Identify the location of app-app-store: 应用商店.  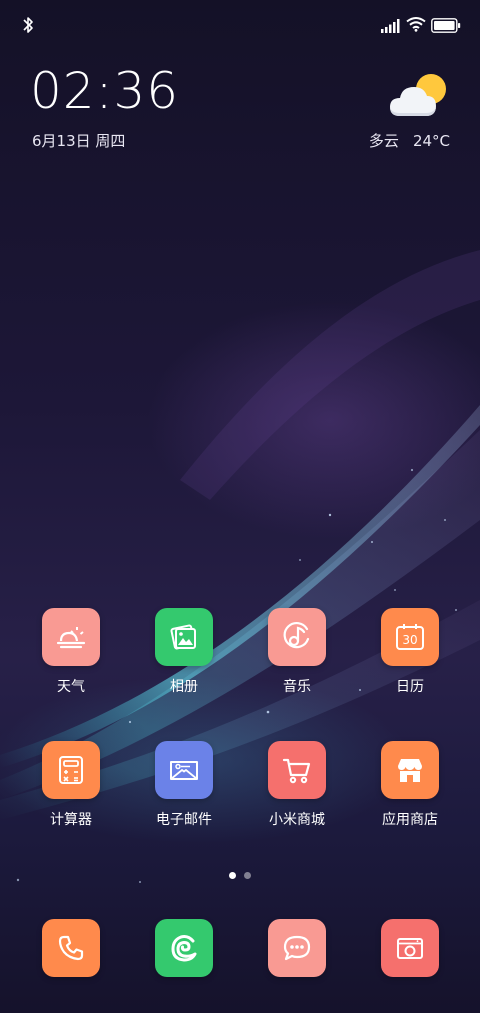
(410, 785).